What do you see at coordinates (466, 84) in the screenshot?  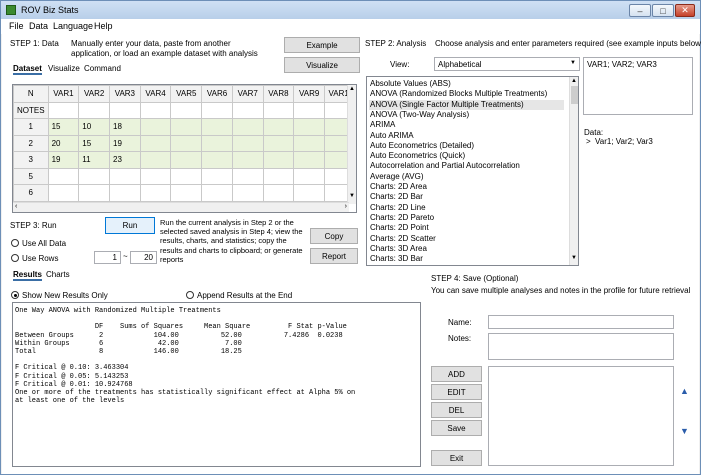 I see `list-item: Absolute Values (ABS)` at bounding box center [466, 84].